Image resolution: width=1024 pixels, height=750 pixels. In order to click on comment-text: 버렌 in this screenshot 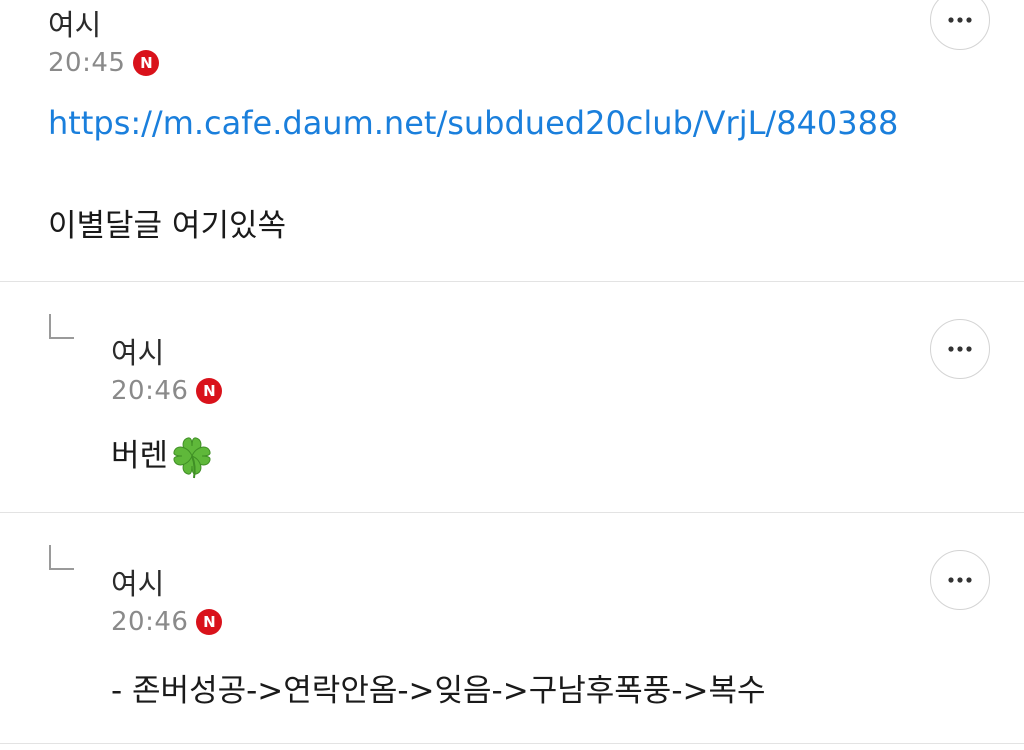, I will do `click(162, 455)`.